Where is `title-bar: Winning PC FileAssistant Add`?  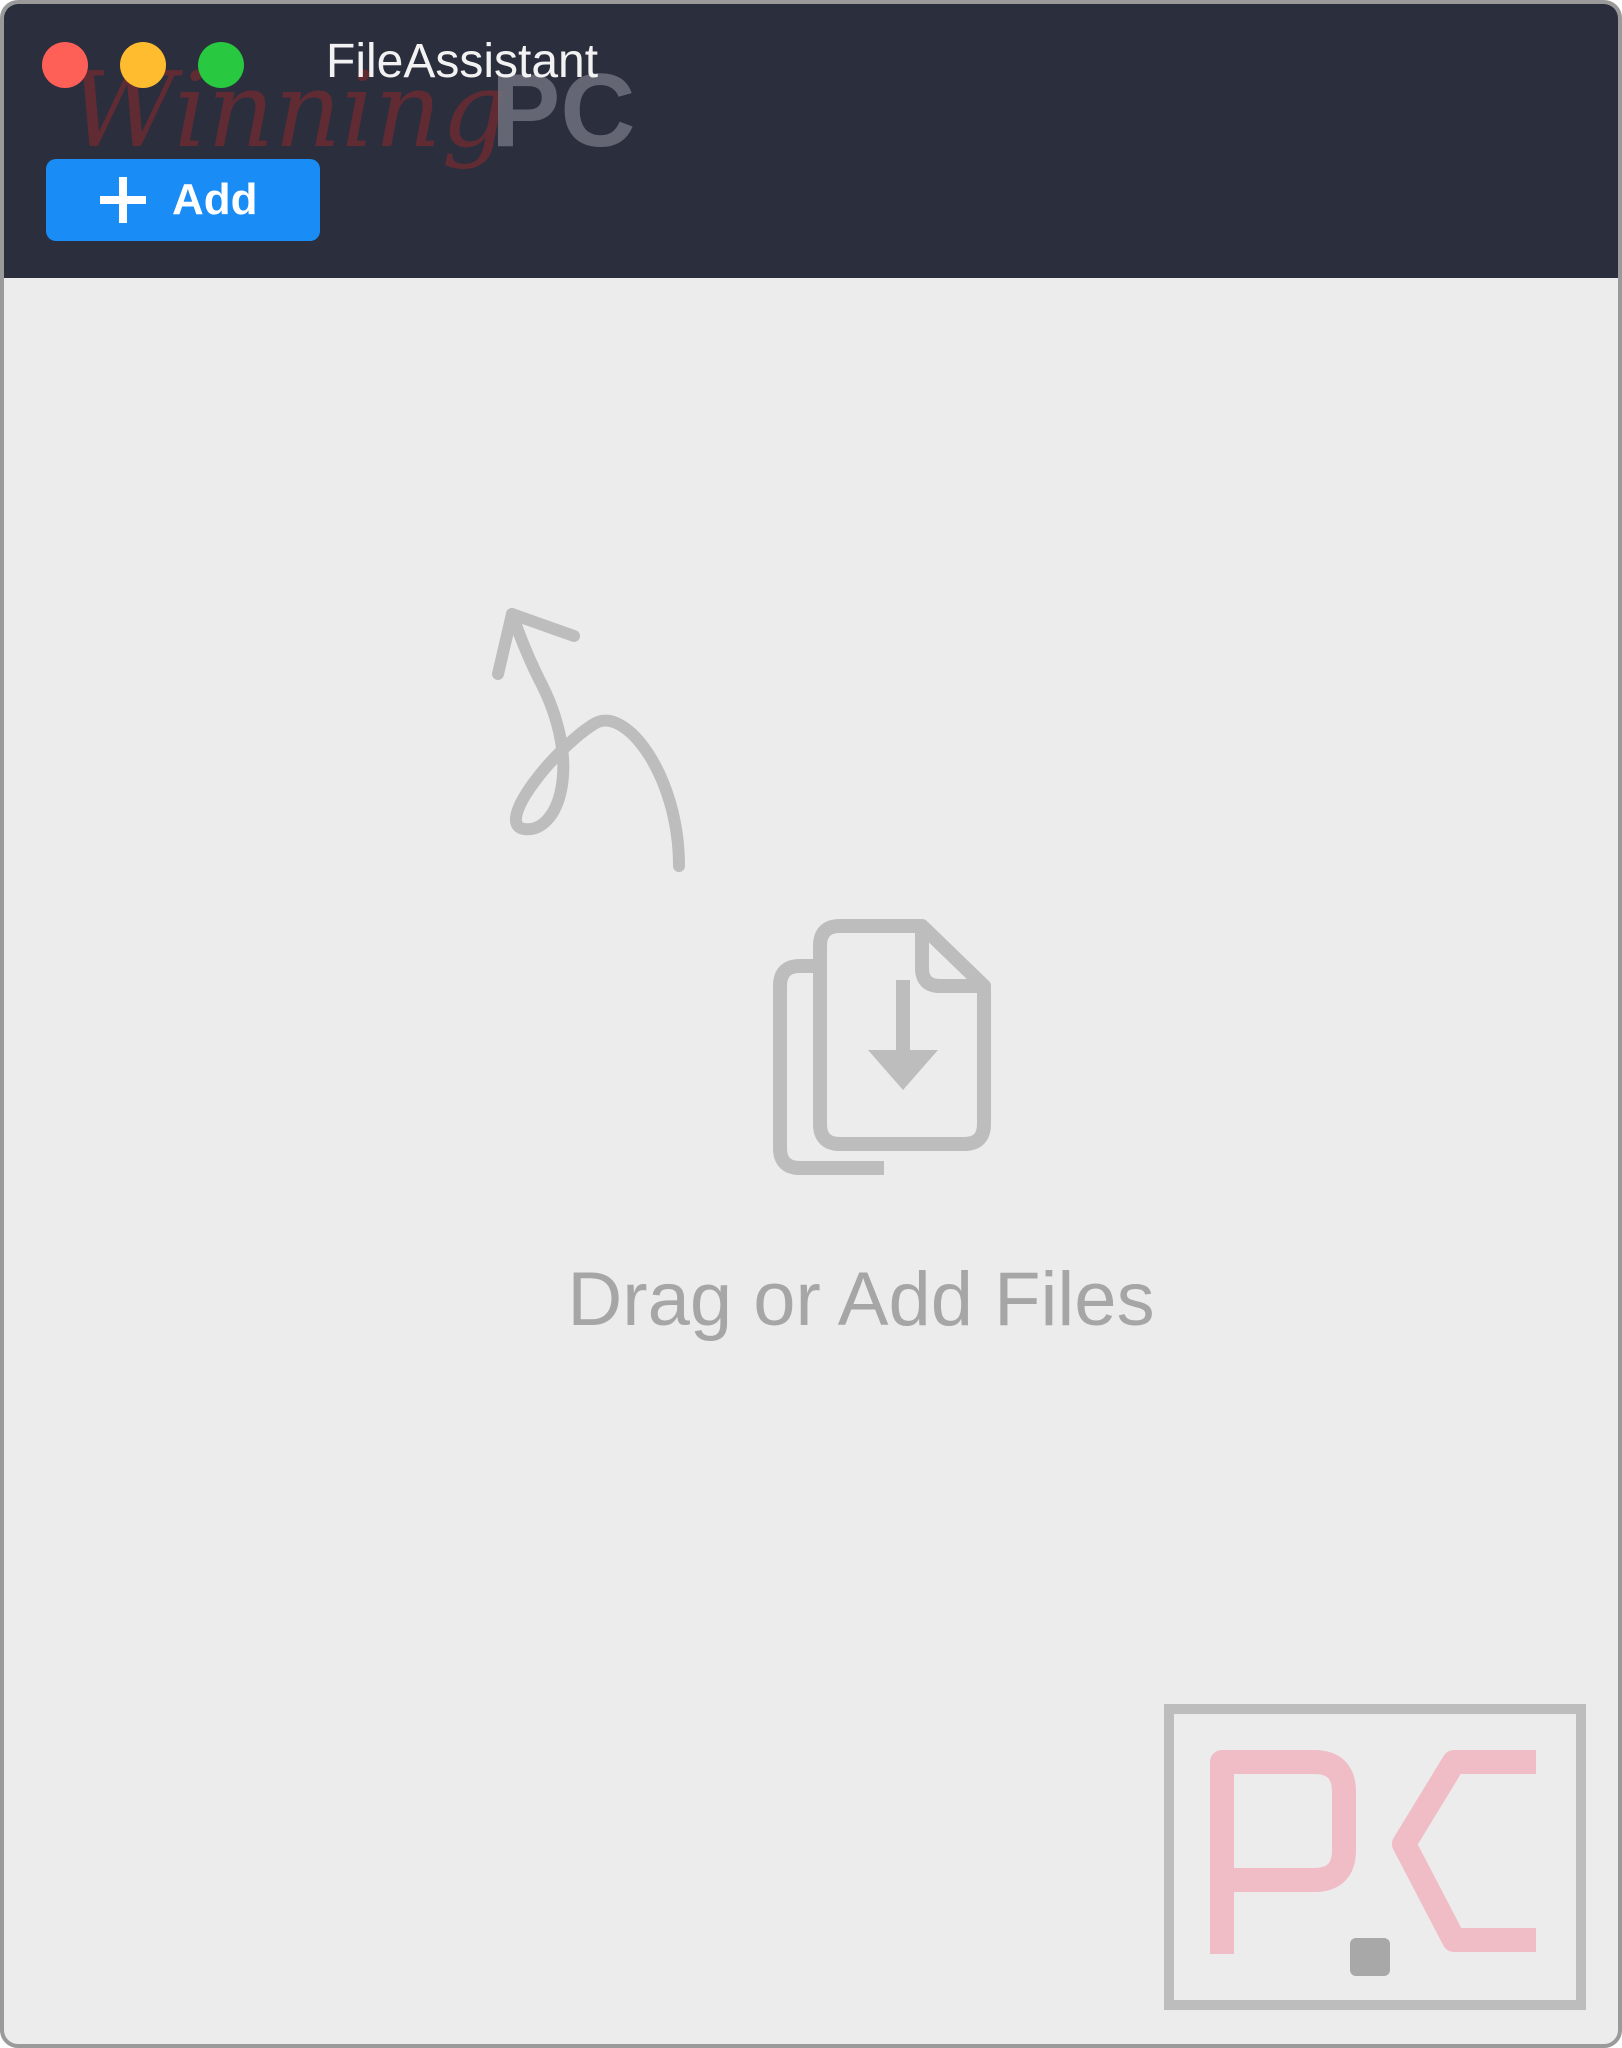
title-bar: Winning PC FileAssistant Add is located at coordinates (811, 141).